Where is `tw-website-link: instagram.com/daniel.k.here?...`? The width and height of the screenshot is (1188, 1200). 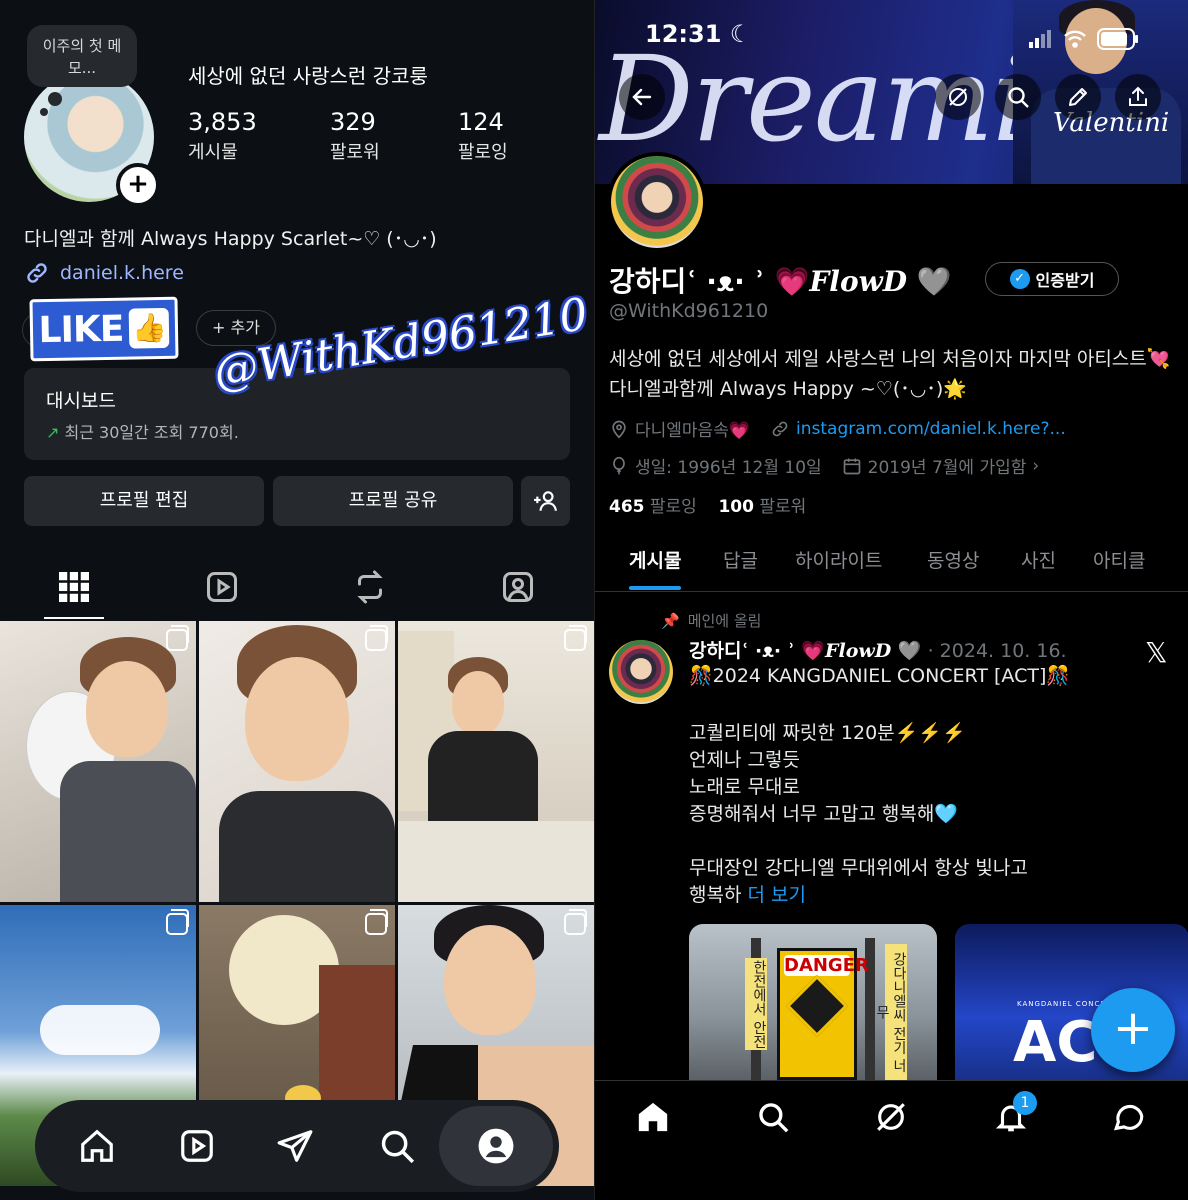 tw-website-link: instagram.com/daniel.k.here?... is located at coordinates (931, 429).